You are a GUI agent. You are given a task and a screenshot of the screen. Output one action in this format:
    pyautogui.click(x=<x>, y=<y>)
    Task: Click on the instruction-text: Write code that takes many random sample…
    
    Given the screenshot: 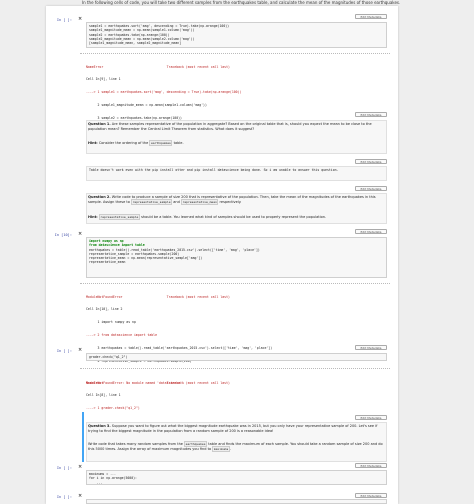 What is the action you would take?
    pyautogui.click(x=136, y=444)
    